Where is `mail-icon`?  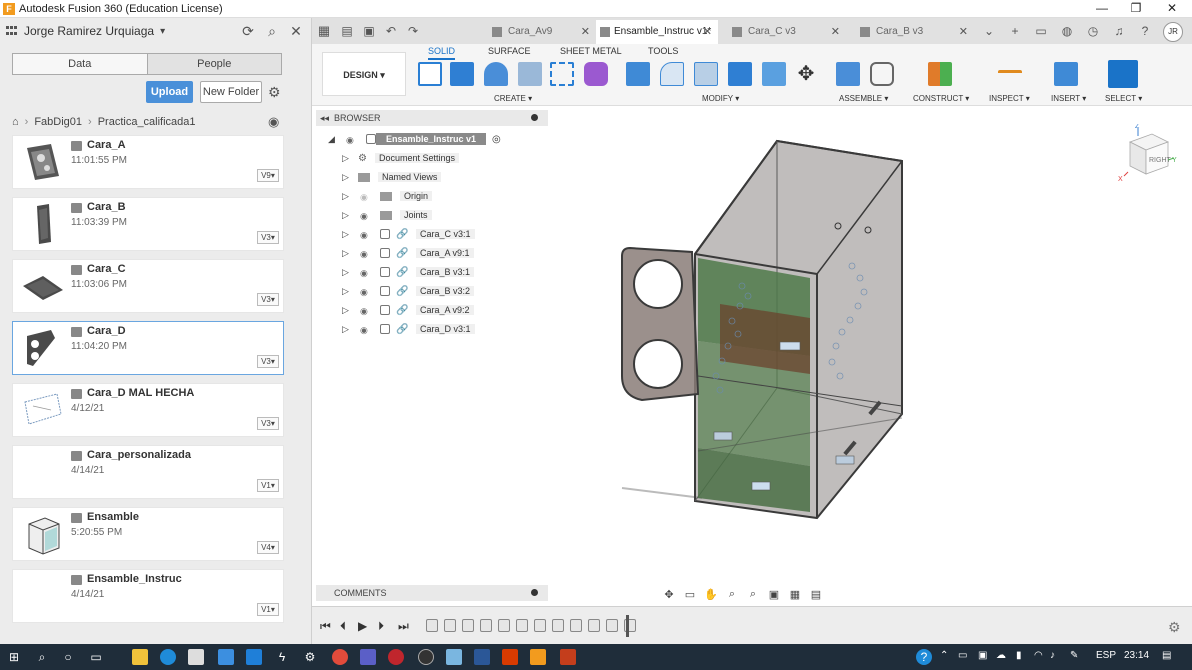 mail-icon is located at coordinates (226, 657).